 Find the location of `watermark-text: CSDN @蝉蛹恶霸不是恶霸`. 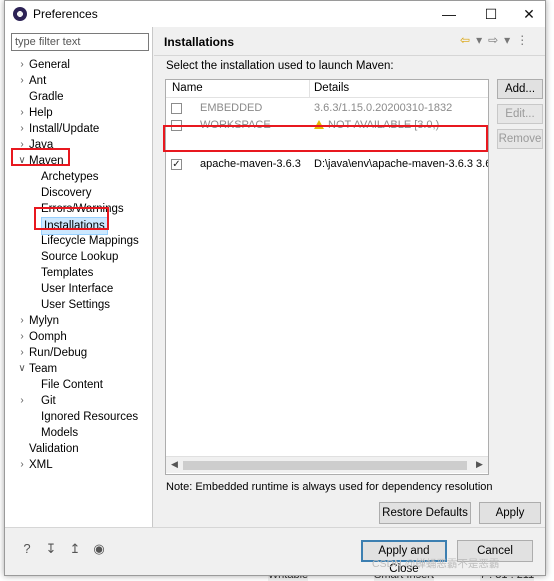

watermark-text: CSDN @蝉蛹恶霸不是恶霸 is located at coordinates (436, 564).